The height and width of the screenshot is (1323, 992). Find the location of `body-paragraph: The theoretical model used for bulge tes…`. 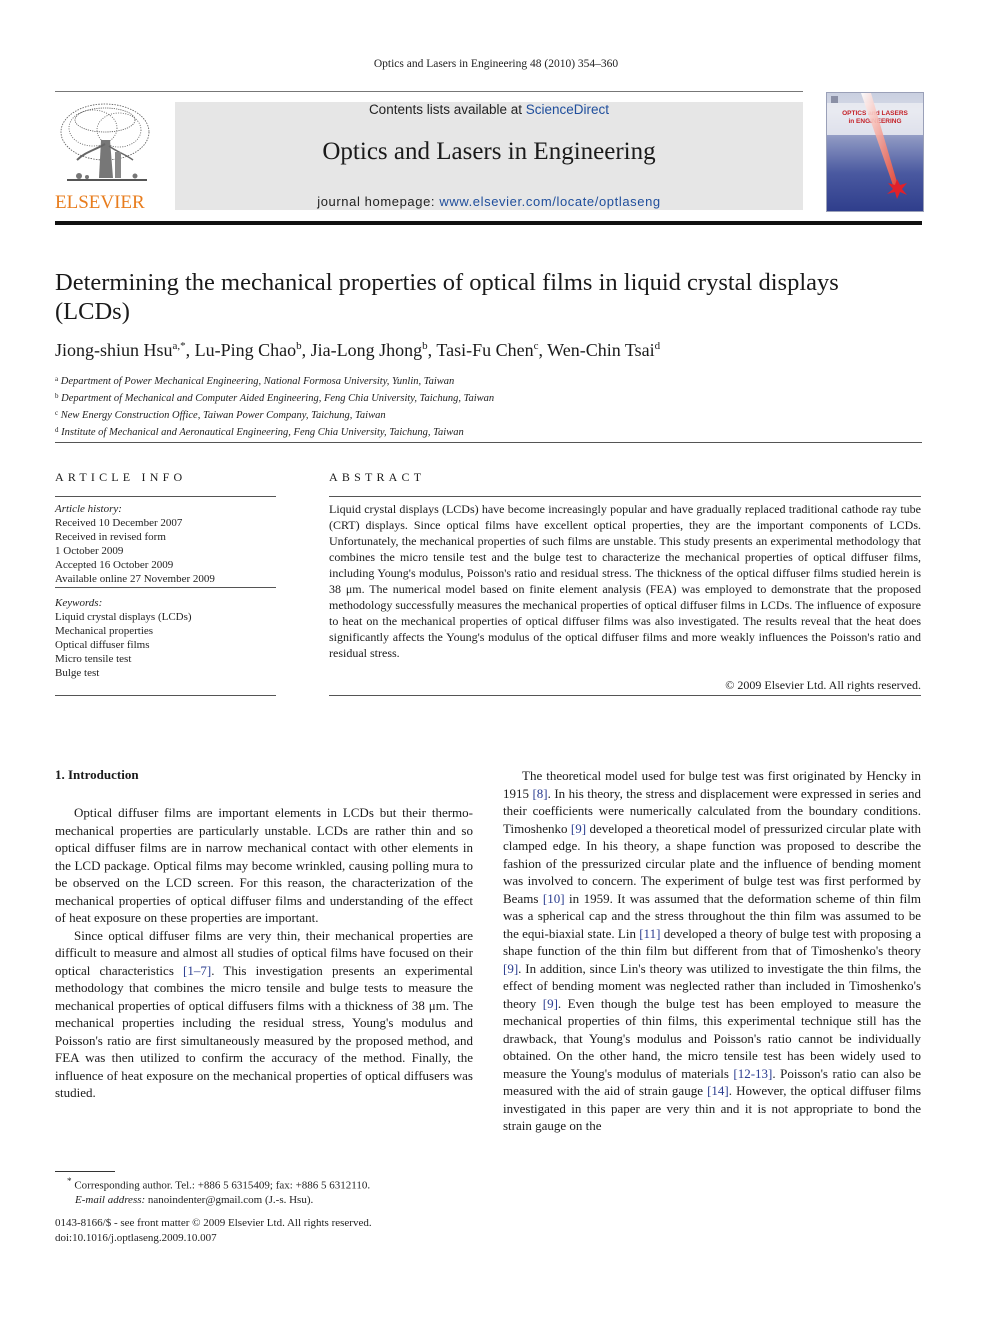

body-paragraph: The theoretical model used for bulge tes… is located at coordinates (712, 951).